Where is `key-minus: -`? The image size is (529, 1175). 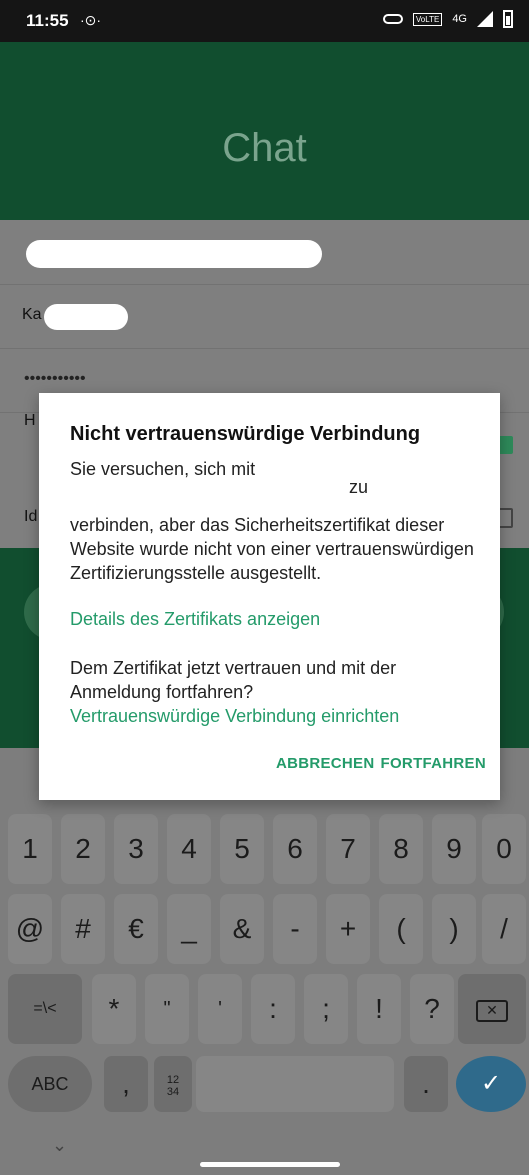 key-minus: - is located at coordinates (295, 929).